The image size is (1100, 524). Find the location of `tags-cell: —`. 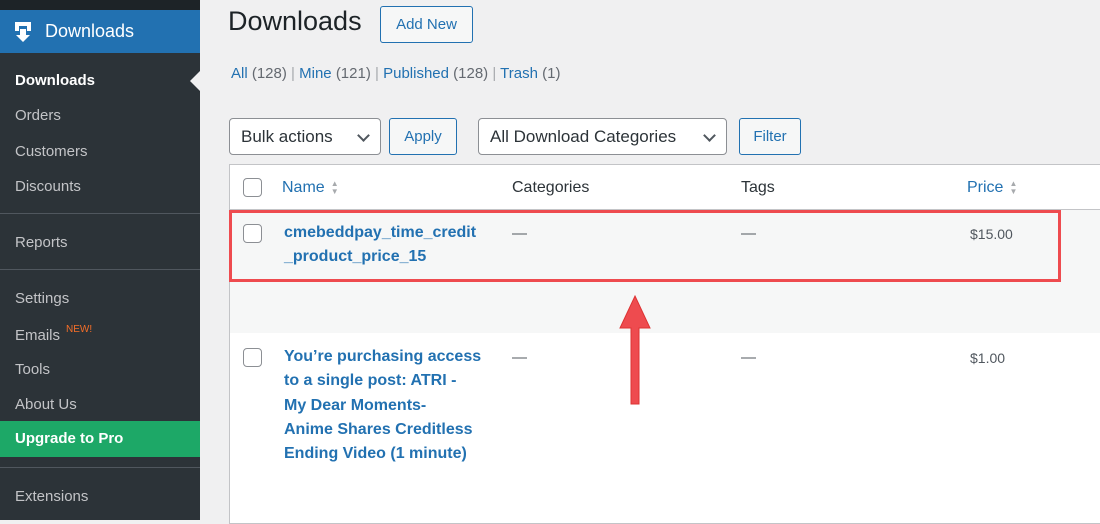

tags-cell: — is located at coordinates (748, 357).